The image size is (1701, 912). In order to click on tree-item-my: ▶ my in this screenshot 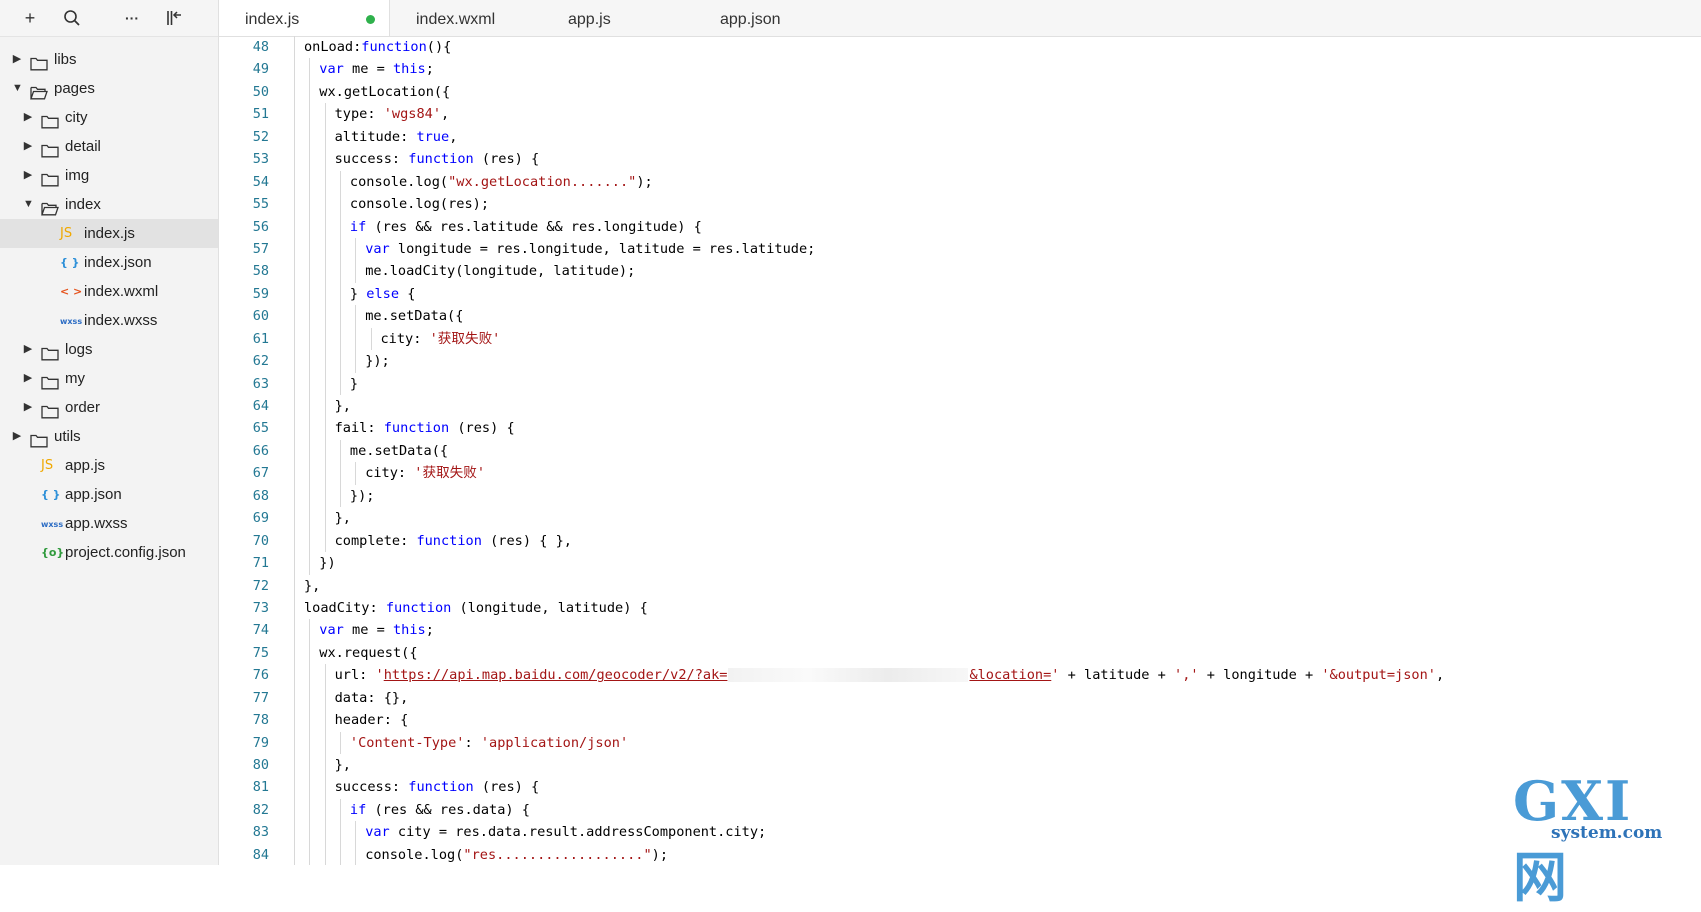, I will do `click(109, 378)`.